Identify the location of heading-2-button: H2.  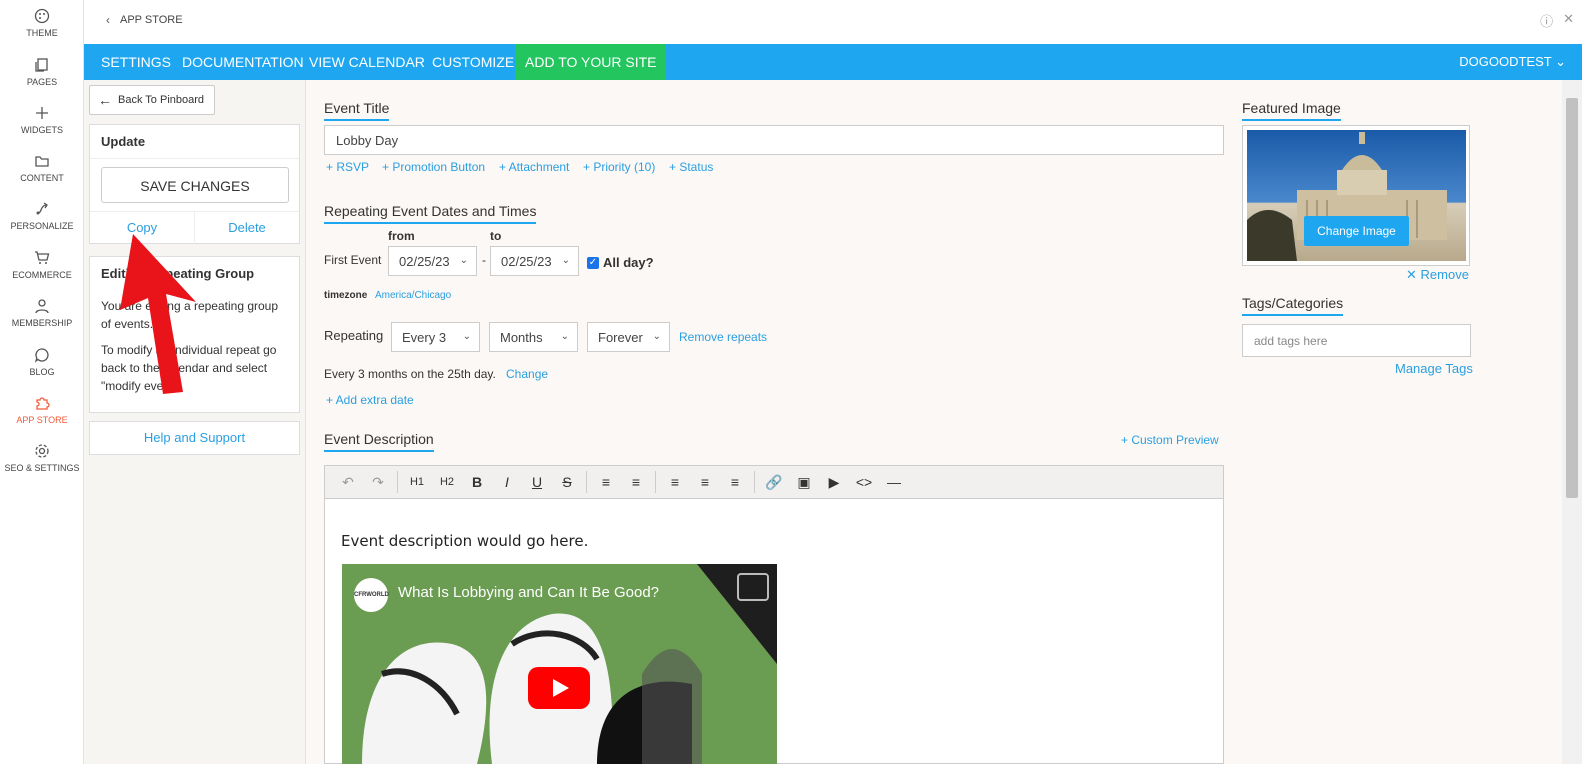
(447, 482).